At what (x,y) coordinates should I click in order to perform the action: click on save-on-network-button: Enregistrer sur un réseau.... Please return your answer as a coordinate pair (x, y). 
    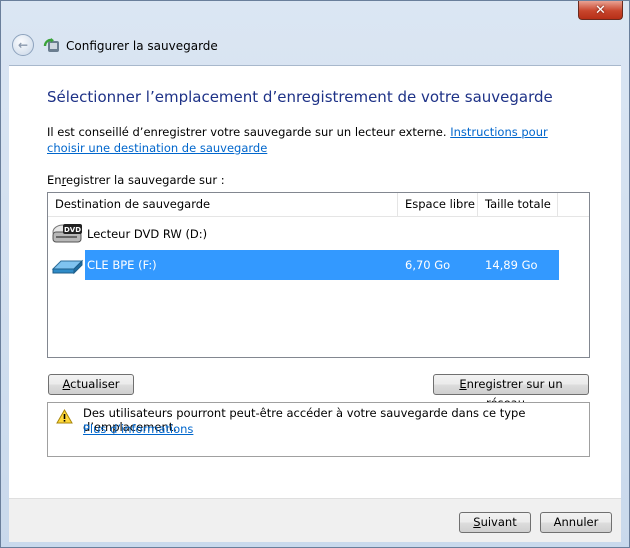
    Looking at the image, I should click on (511, 392).